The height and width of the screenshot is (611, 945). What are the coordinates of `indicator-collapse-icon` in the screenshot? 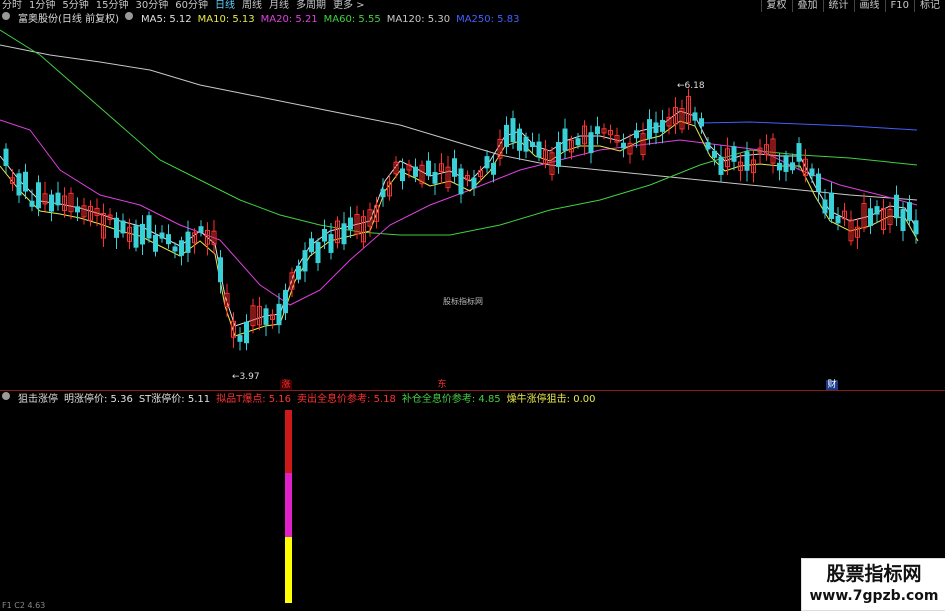 It's located at (6, 396).